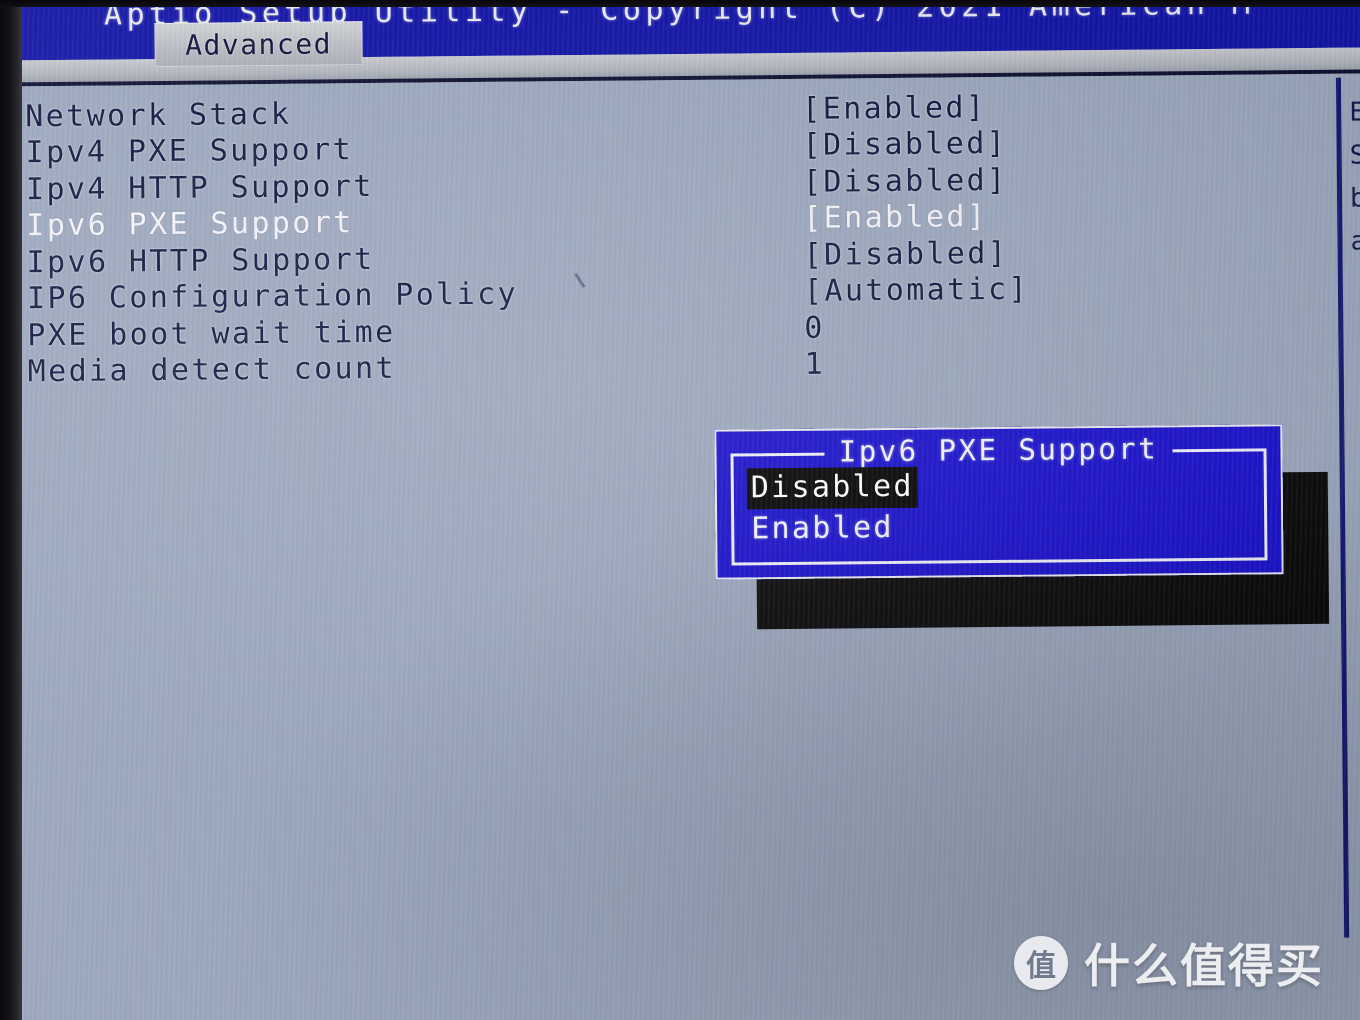 The image size is (1360, 1020). What do you see at coordinates (814, 364) in the screenshot?
I see `option-value: 1` at bounding box center [814, 364].